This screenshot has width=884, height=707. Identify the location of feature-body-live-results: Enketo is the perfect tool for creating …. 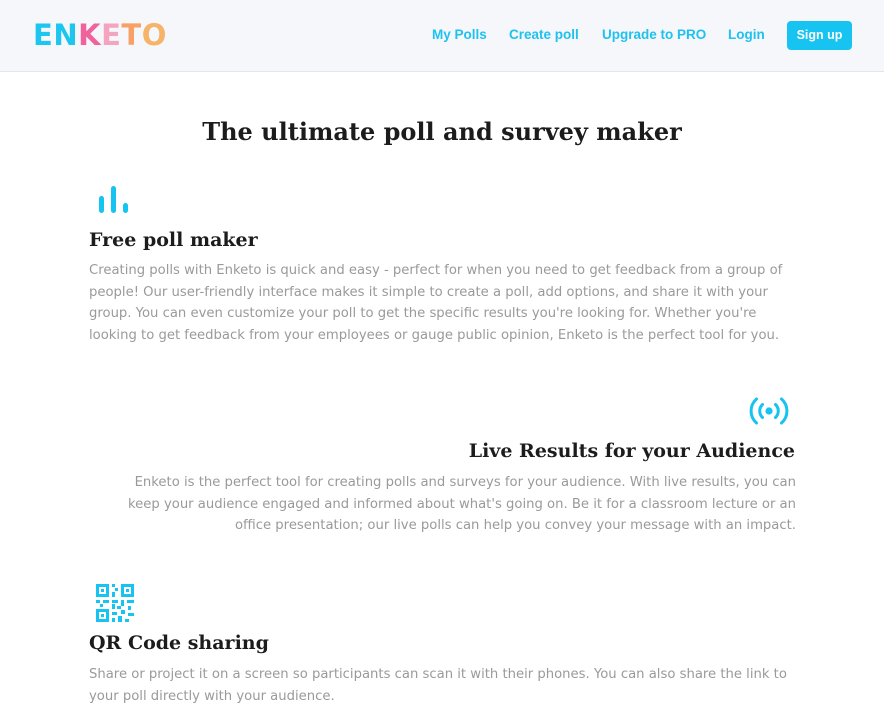
(461, 504).